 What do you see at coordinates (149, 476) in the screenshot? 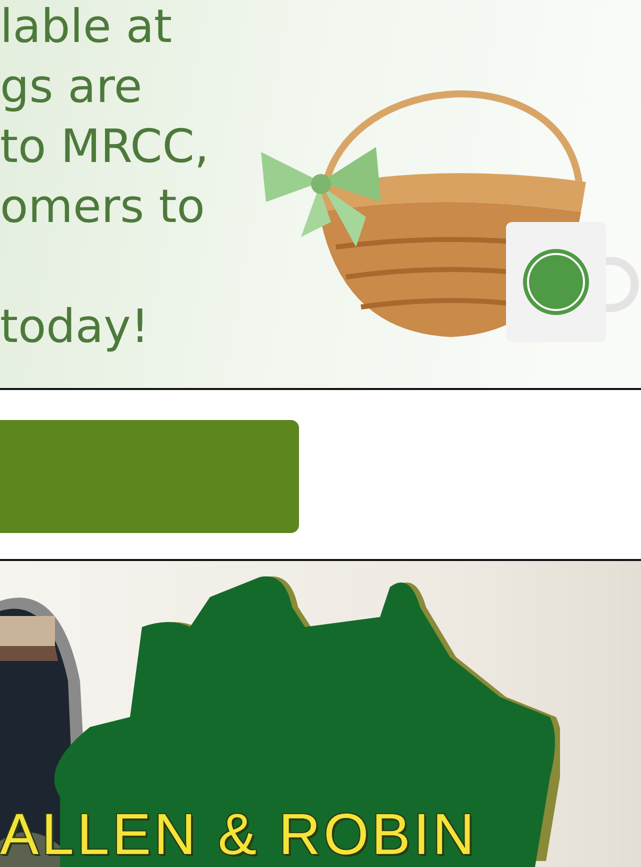
I see `action-button` at bounding box center [149, 476].